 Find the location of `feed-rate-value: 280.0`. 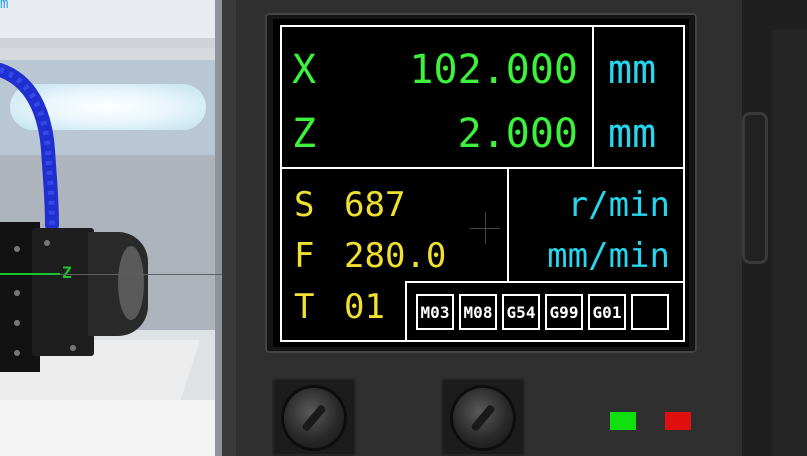

feed-rate-value: 280.0 is located at coordinates (395, 256).